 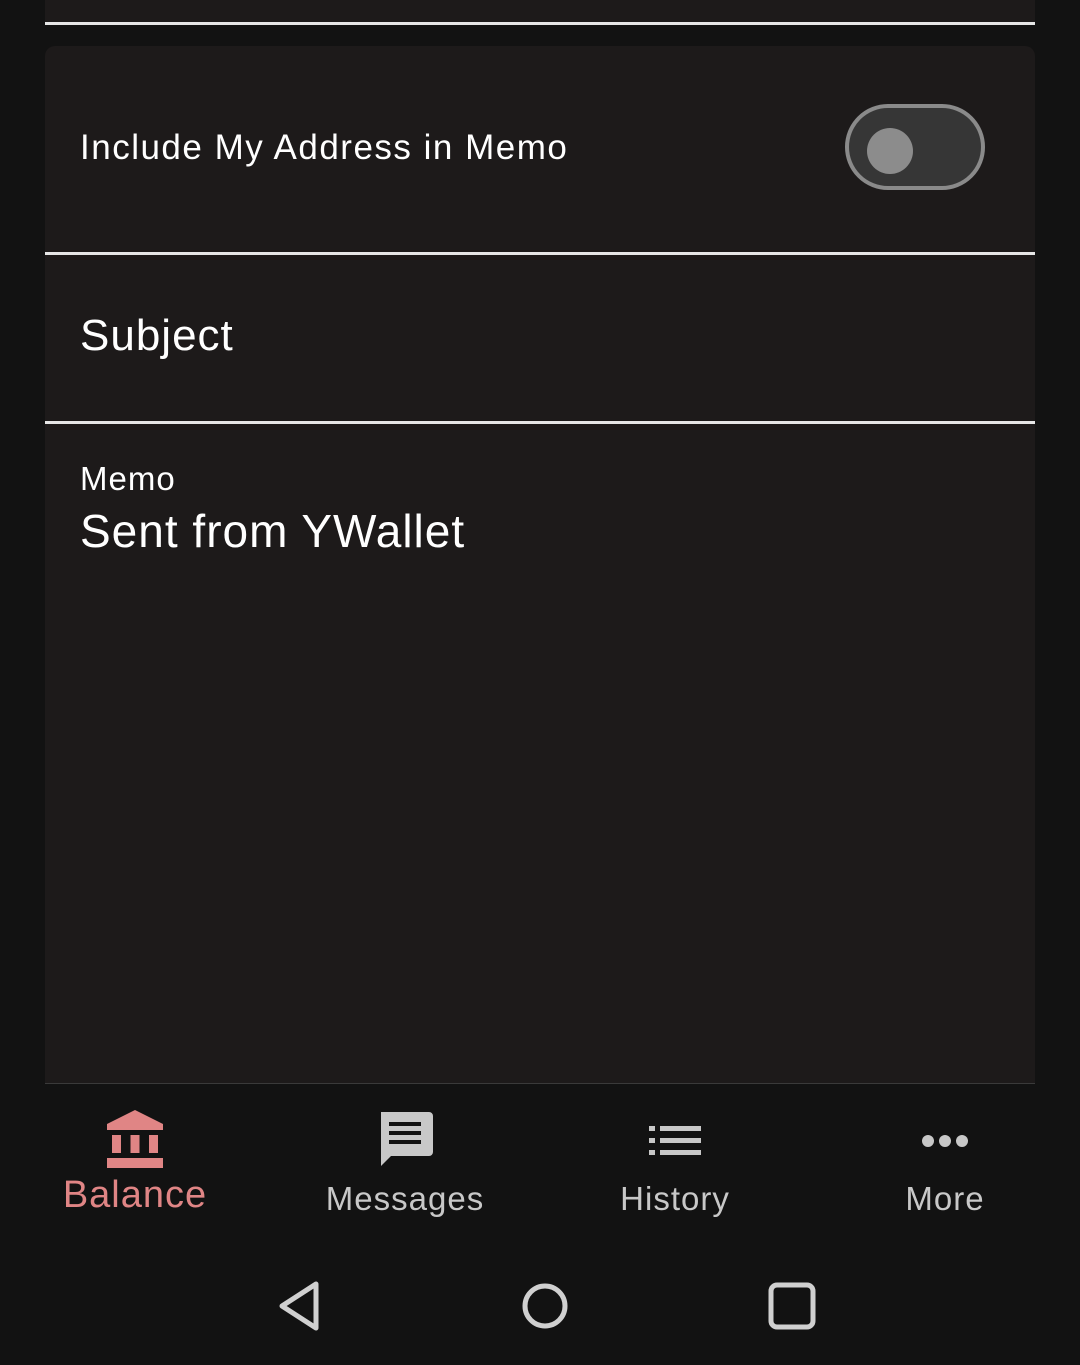 What do you see at coordinates (675, 1140) in the screenshot?
I see `list-icon` at bounding box center [675, 1140].